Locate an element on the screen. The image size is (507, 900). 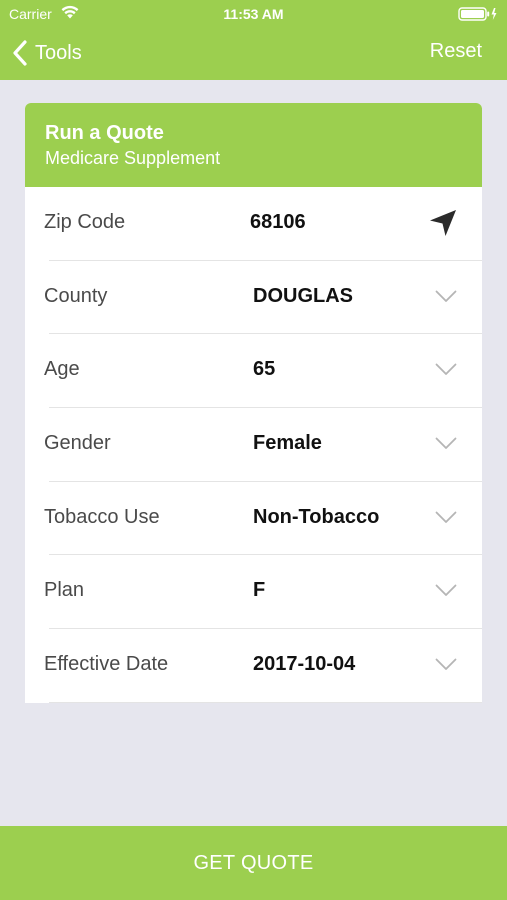
gender-row: Gender Female is located at coordinates (253, 445).